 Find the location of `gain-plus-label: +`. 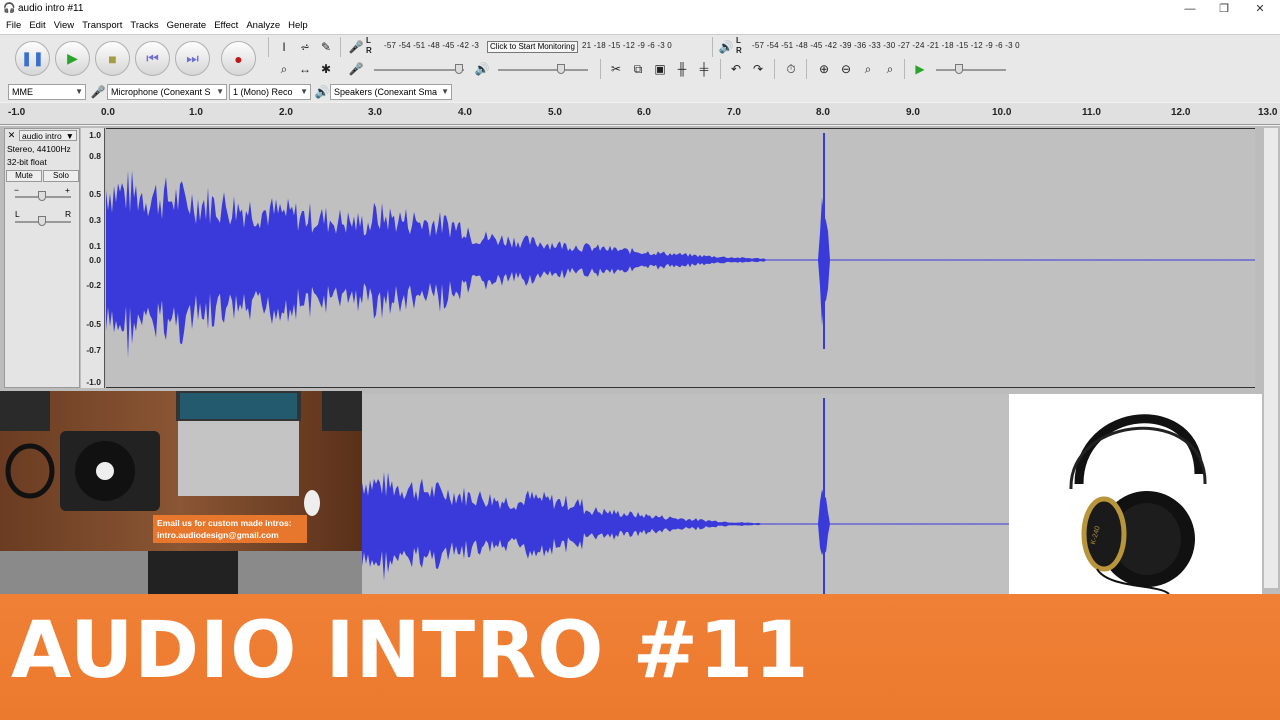

gain-plus-label: + is located at coordinates (67, 190).